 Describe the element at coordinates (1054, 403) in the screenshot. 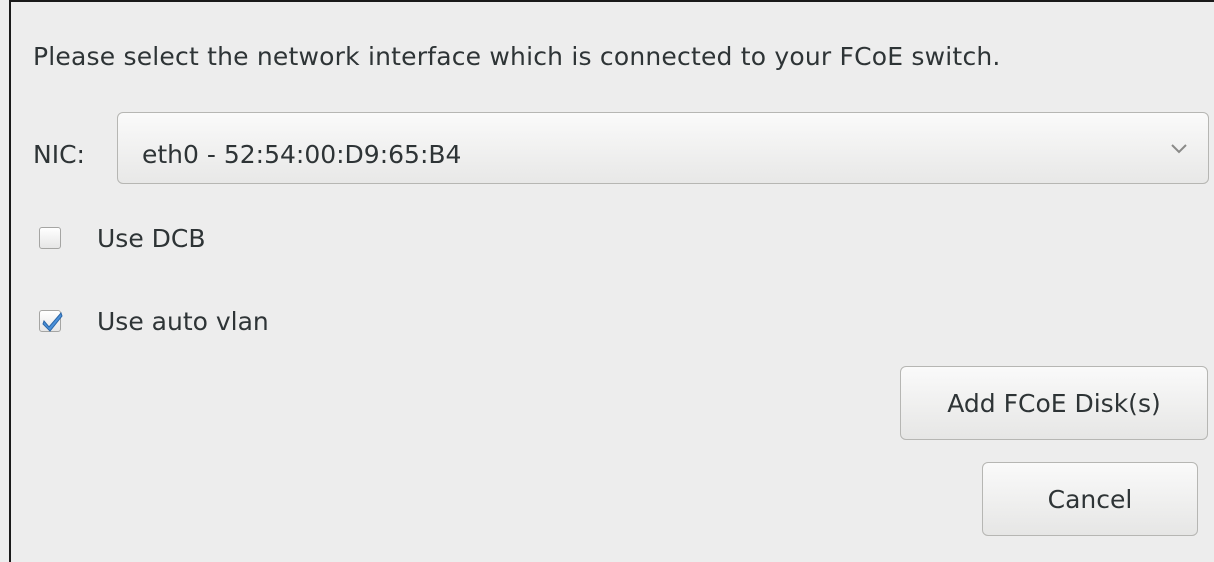

I see `add-fcoe-disks-button: Add FCoE Disk(s)` at that location.